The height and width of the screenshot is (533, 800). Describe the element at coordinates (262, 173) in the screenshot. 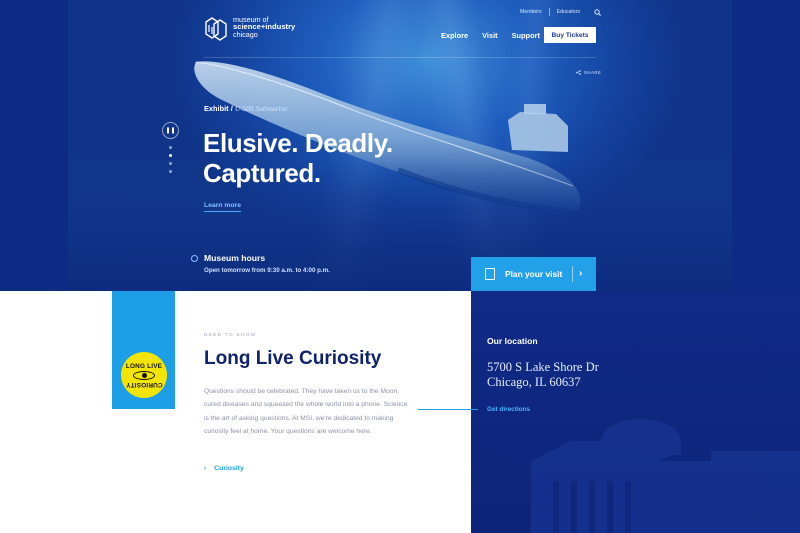

I see `headline-line-2: Captured.` at that location.